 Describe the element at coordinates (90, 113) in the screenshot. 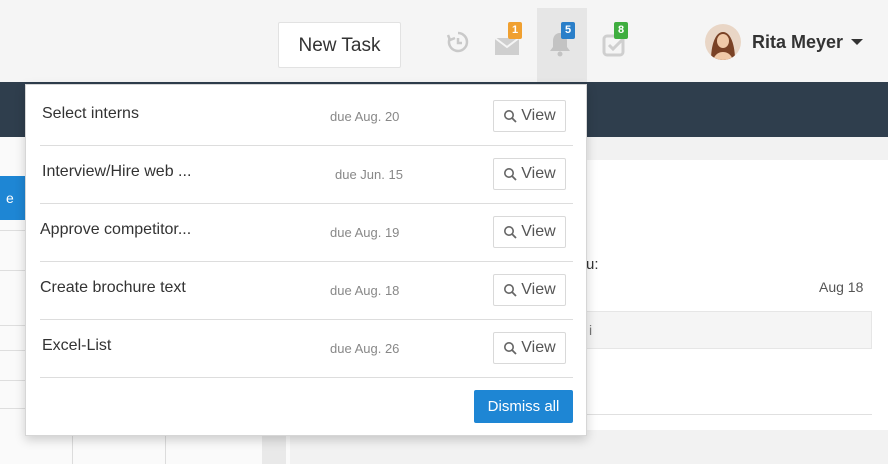

I see `task-title: Select interns` at that location.